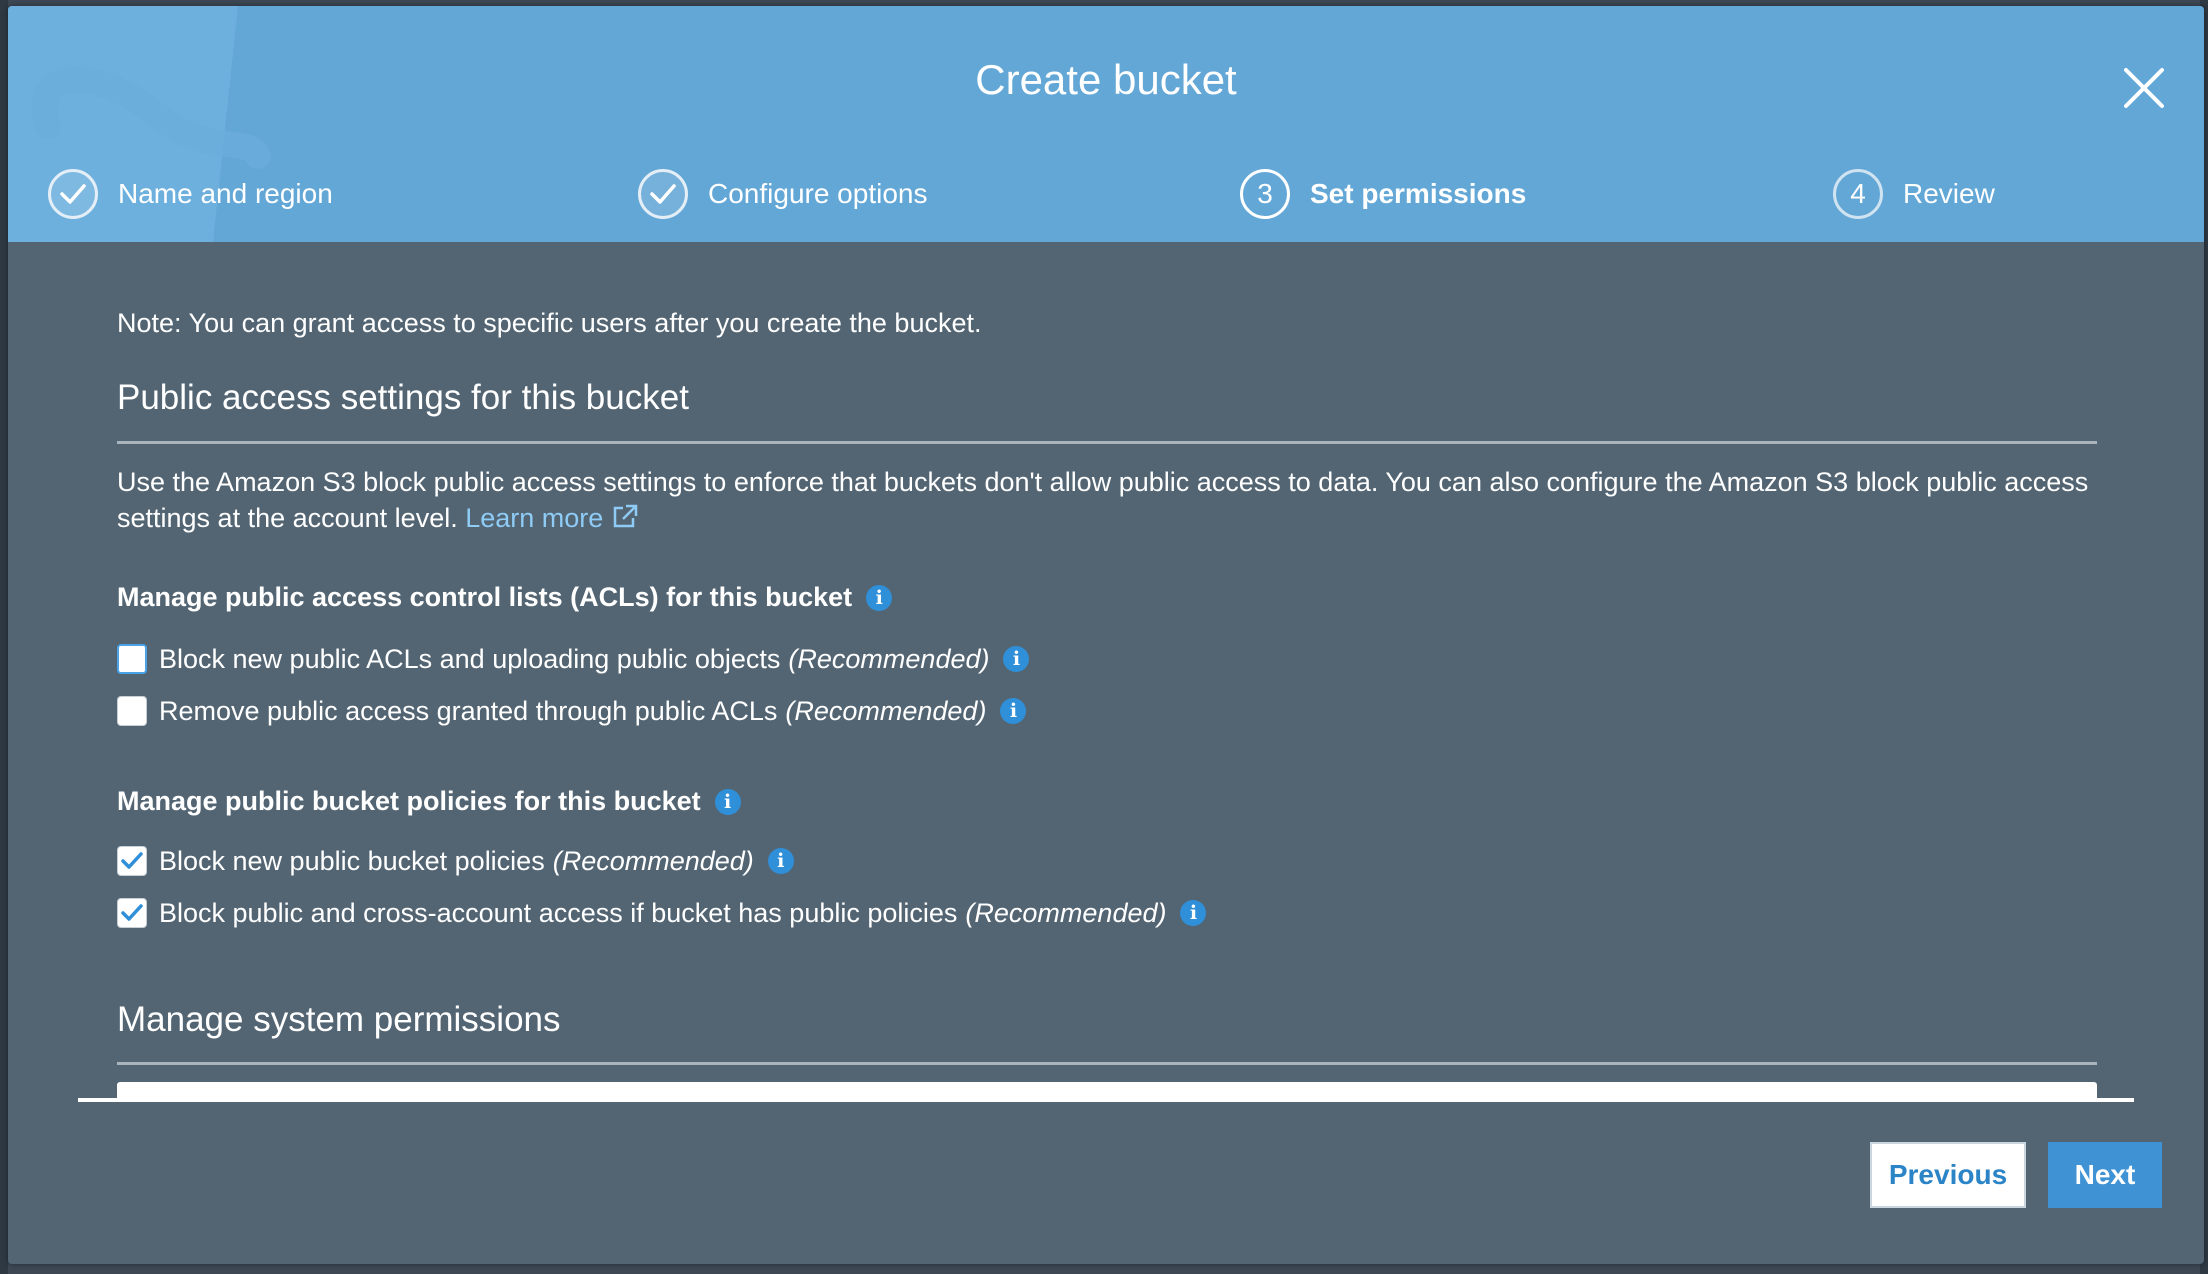 The image size is (2208, 1274). What do you see at coordinates (4, 637) in the screenshot?
I see `backdrop-left` at bounding box center [4, 637].